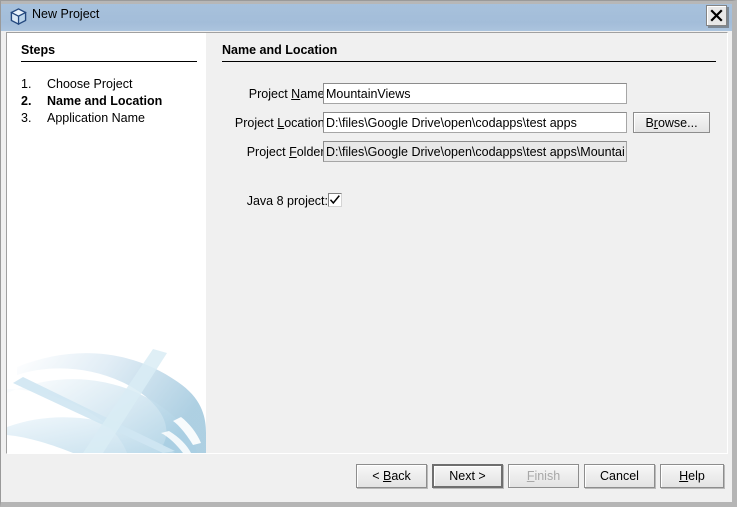 The image size is (737, 507). What do you see at coordinates (467, 476) in the screenshot?
I see `next-button: Next >` at bounding box center [467, 476].